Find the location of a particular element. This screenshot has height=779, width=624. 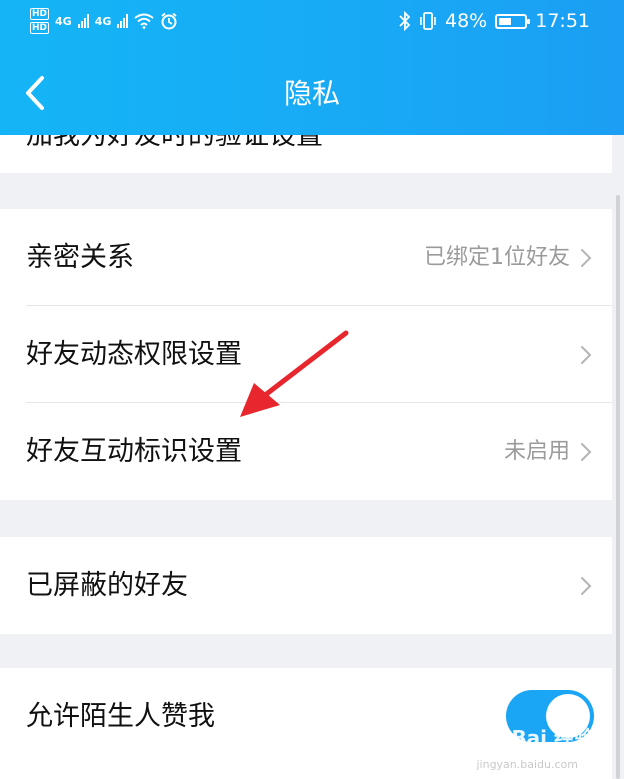

status-right: 48% 17:51 is located at coordinates (494, 21).